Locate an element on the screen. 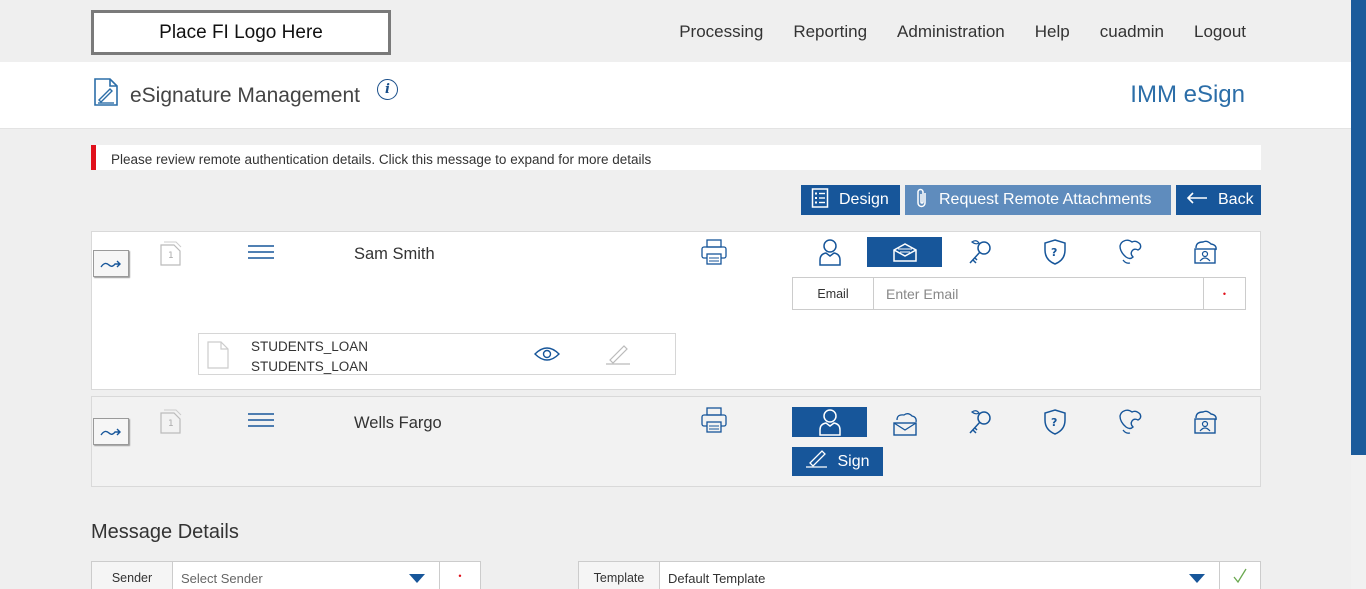  signer-row: 1 Wells Fargo ? Sign is located at coordinates (676, 441).